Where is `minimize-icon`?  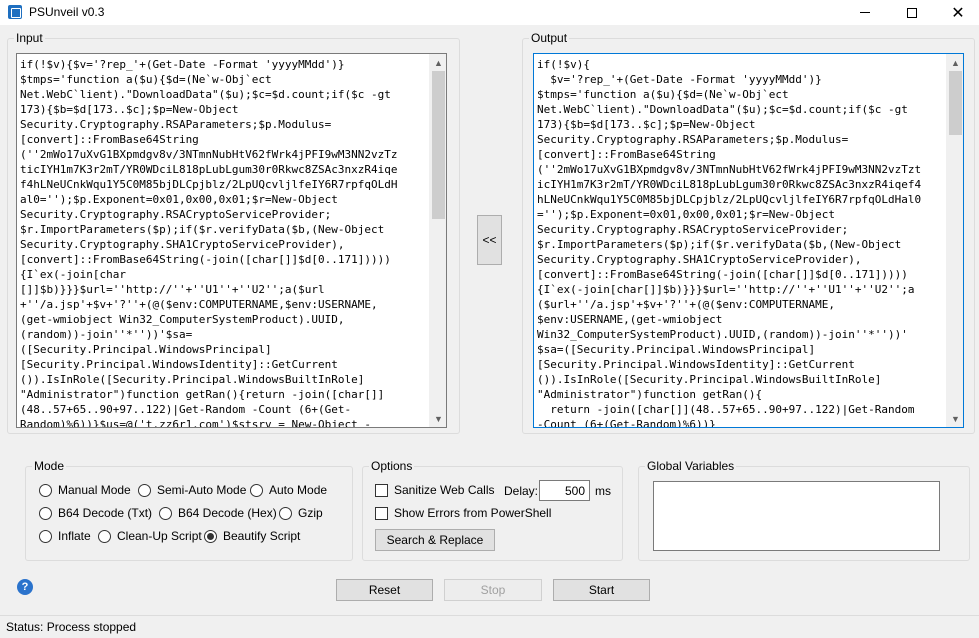
minimize-icon is located at coordinates (865, 12).